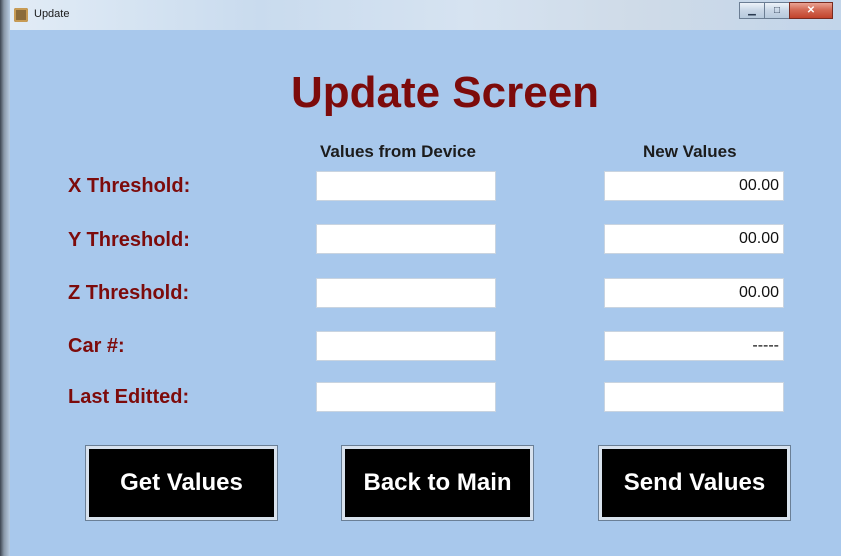 This screenshot has height=556, width=841. I want to click on x-threshold-label: X Threshold:, so click(129, 186).